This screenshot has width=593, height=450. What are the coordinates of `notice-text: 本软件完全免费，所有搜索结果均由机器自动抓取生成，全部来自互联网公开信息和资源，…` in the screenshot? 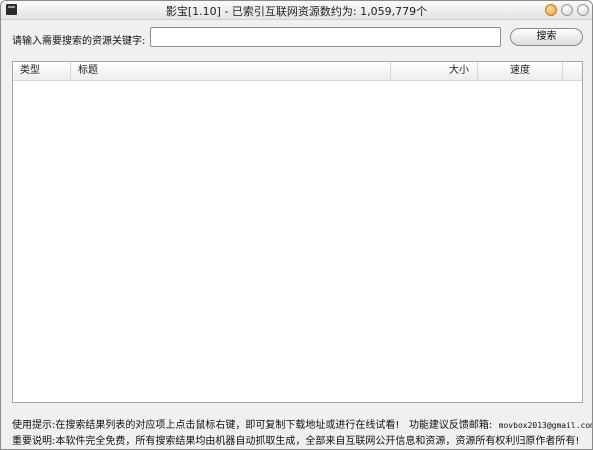 It's located at (317, 441).